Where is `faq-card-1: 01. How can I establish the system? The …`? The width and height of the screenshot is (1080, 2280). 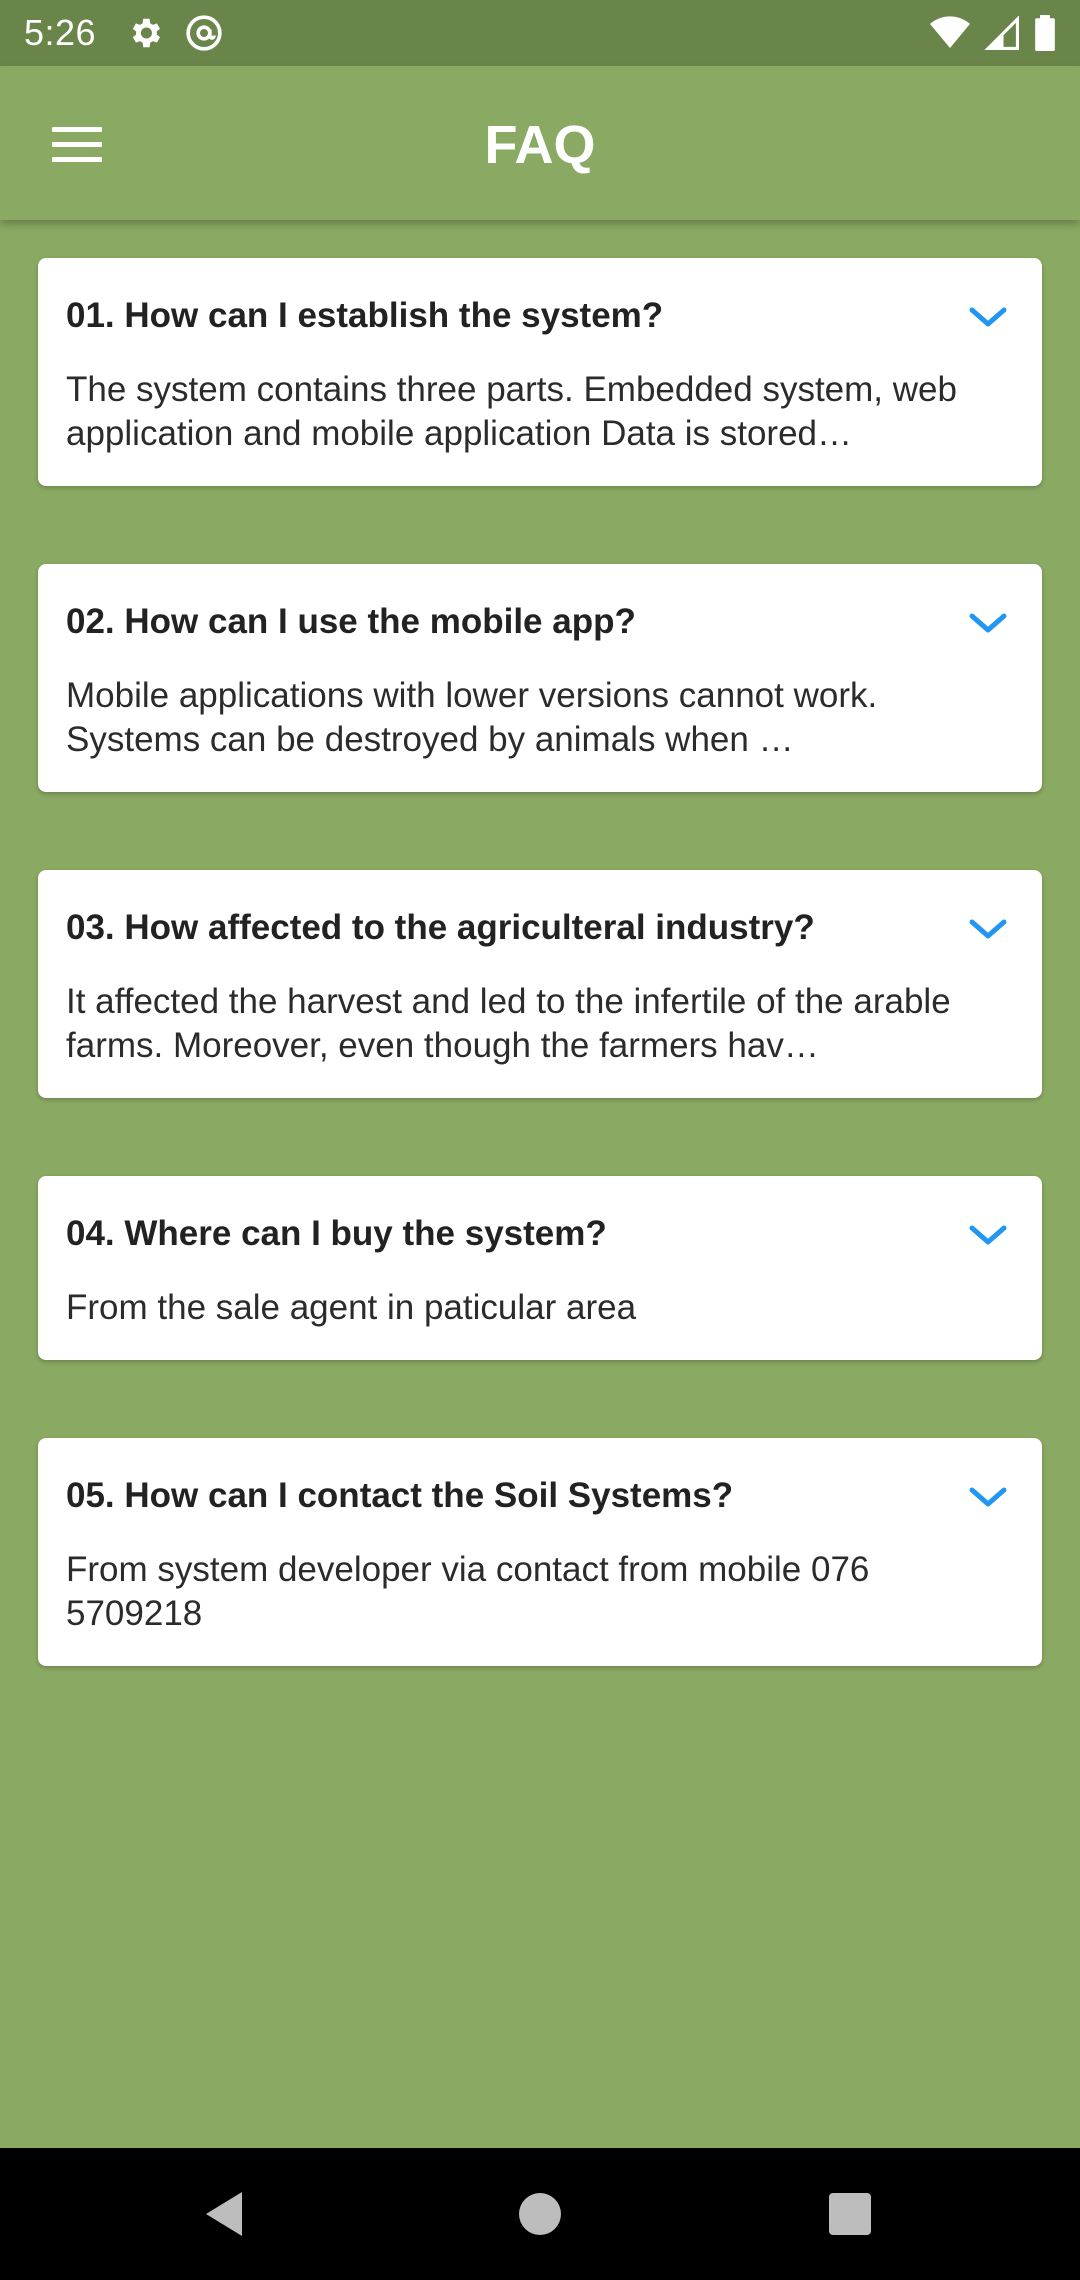
faq-card-1: 01. How can I establish the system? The … is located at coordinates (540, 372).